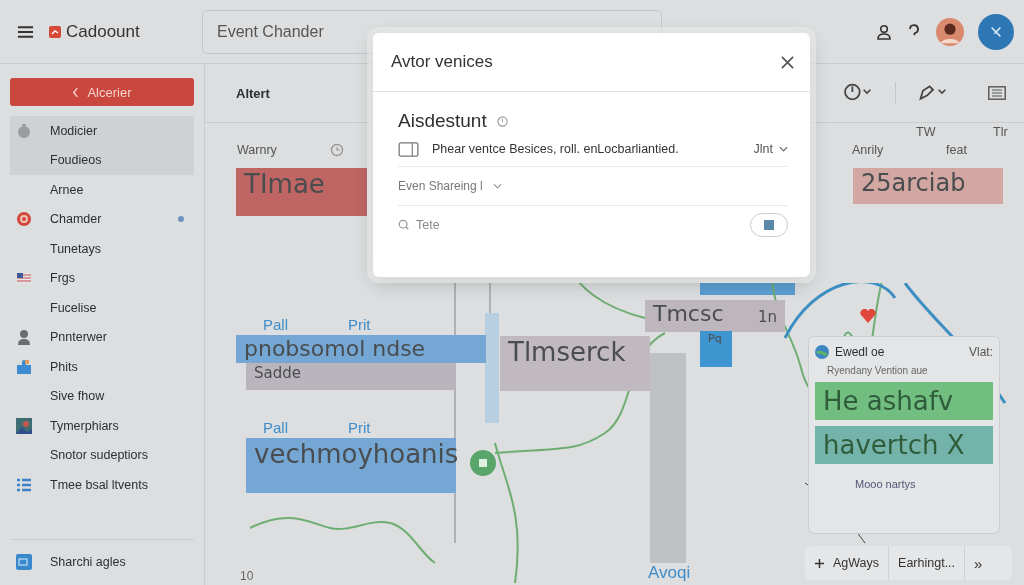 The image size is (1024, 585). Describe the element at coordinates (868, 316) in the screenshot. I see `heart-icon` at that location.